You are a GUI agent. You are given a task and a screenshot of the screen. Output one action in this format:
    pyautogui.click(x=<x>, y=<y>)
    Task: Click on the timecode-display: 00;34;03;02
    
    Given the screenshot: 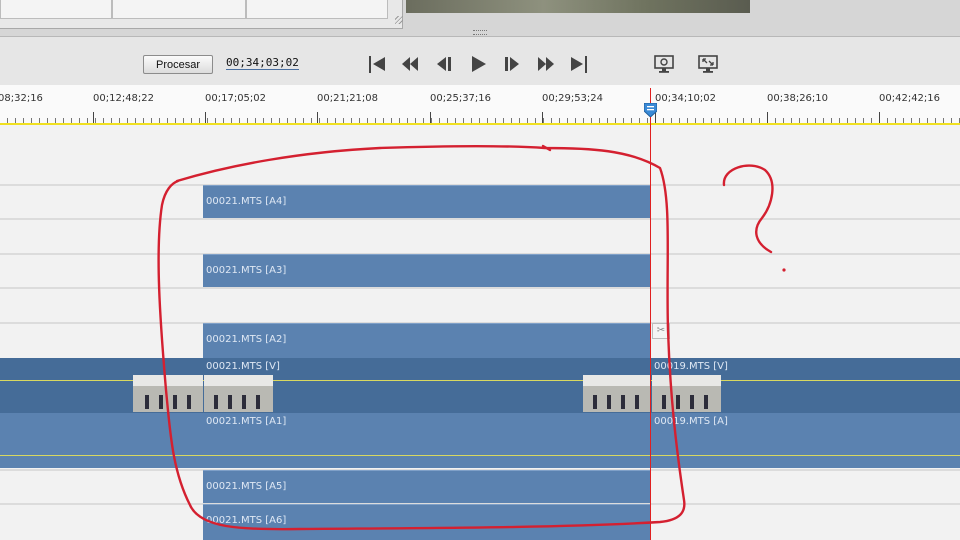 What is the action you would take?
    pyautogui.click(x=262, y=63)
    